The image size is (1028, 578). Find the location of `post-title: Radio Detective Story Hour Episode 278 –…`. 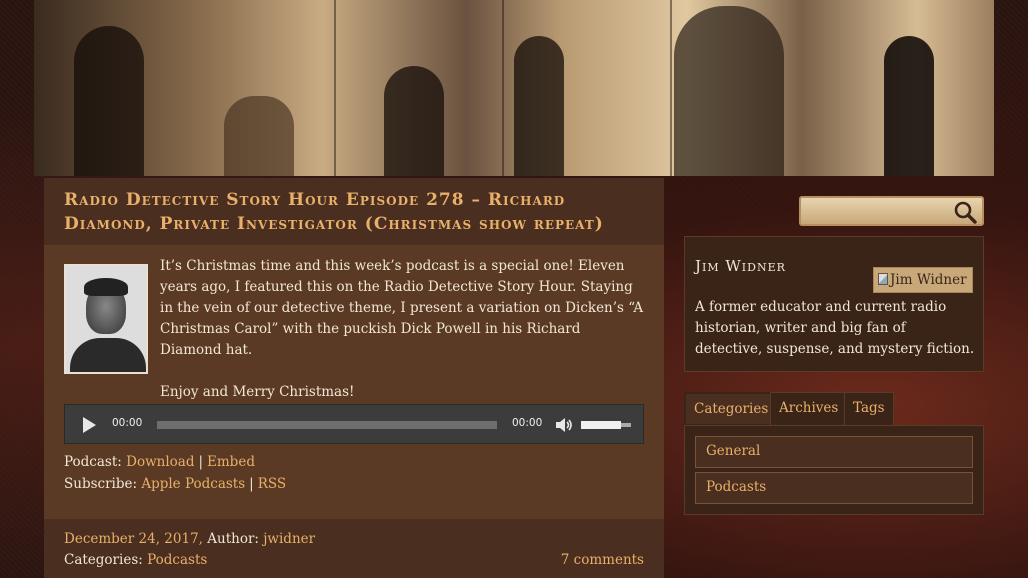

post-title: Radio Detective Story Hour Episode 278 –… is located at coordinates (354, 212).